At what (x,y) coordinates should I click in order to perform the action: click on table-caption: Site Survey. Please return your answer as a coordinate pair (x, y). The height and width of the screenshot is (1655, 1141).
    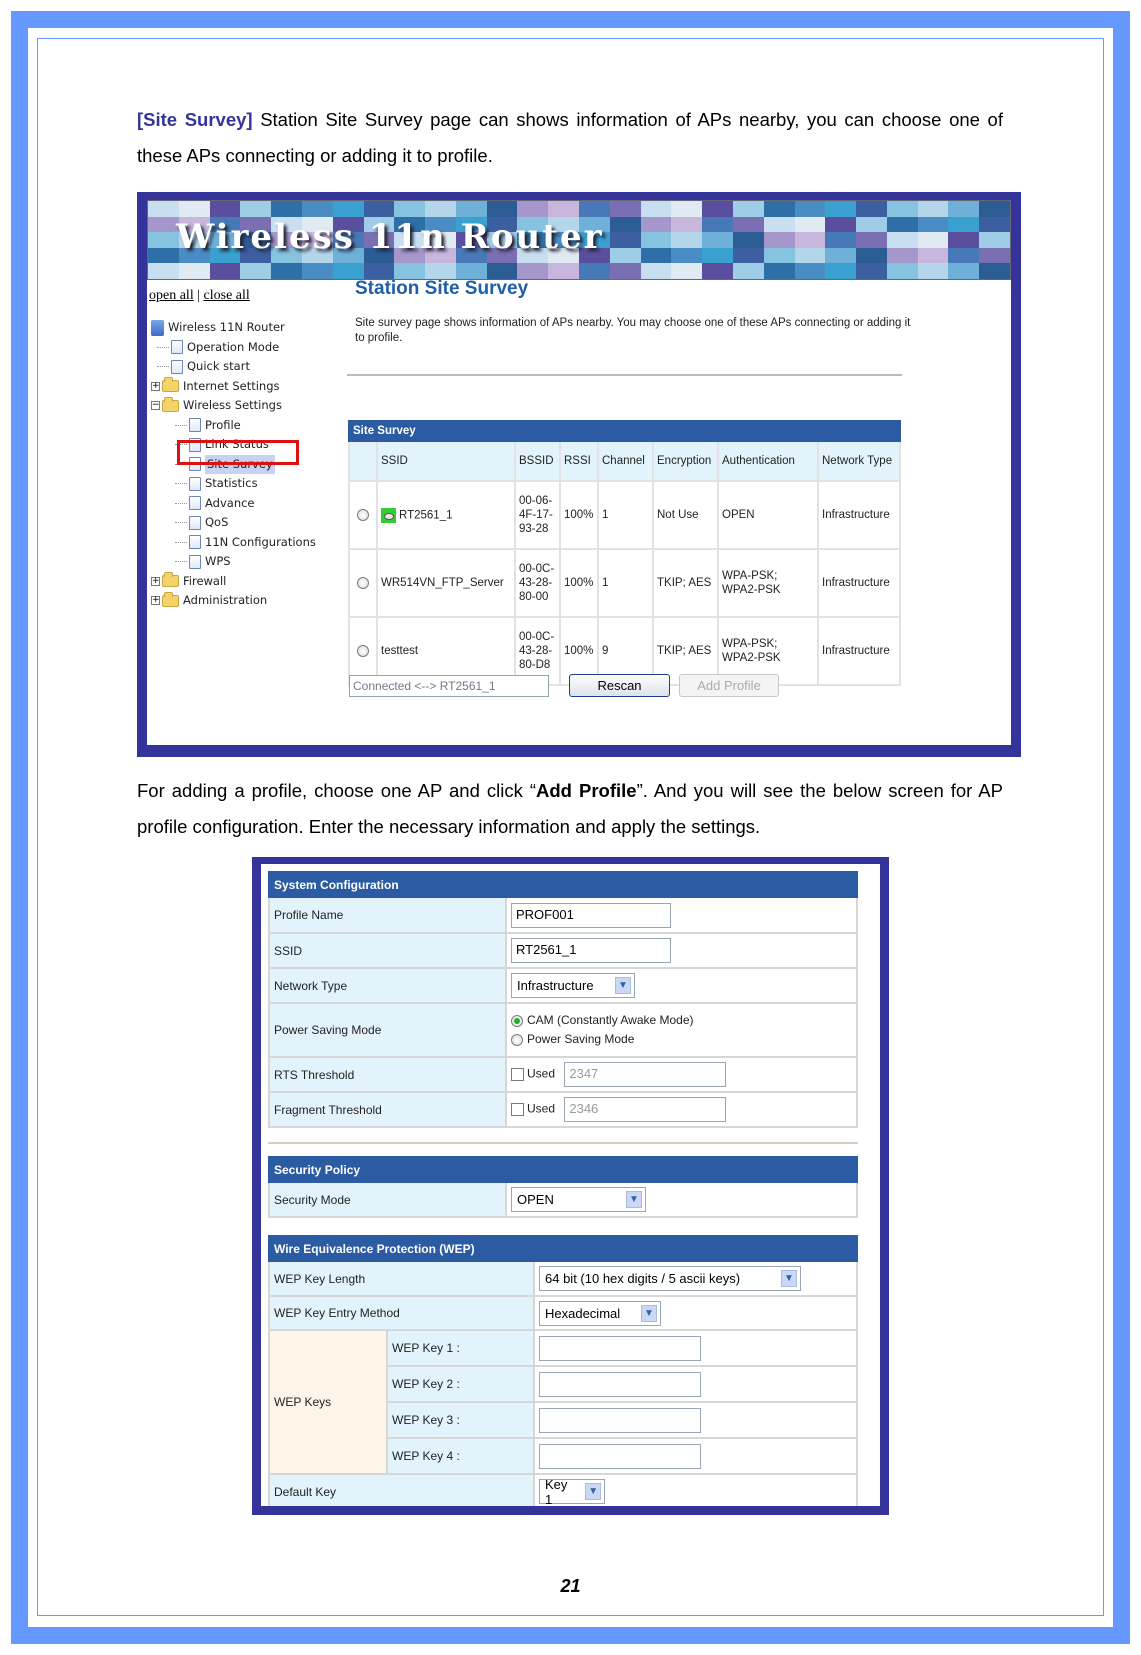
    Looking at the image, I should click on (624, 431).